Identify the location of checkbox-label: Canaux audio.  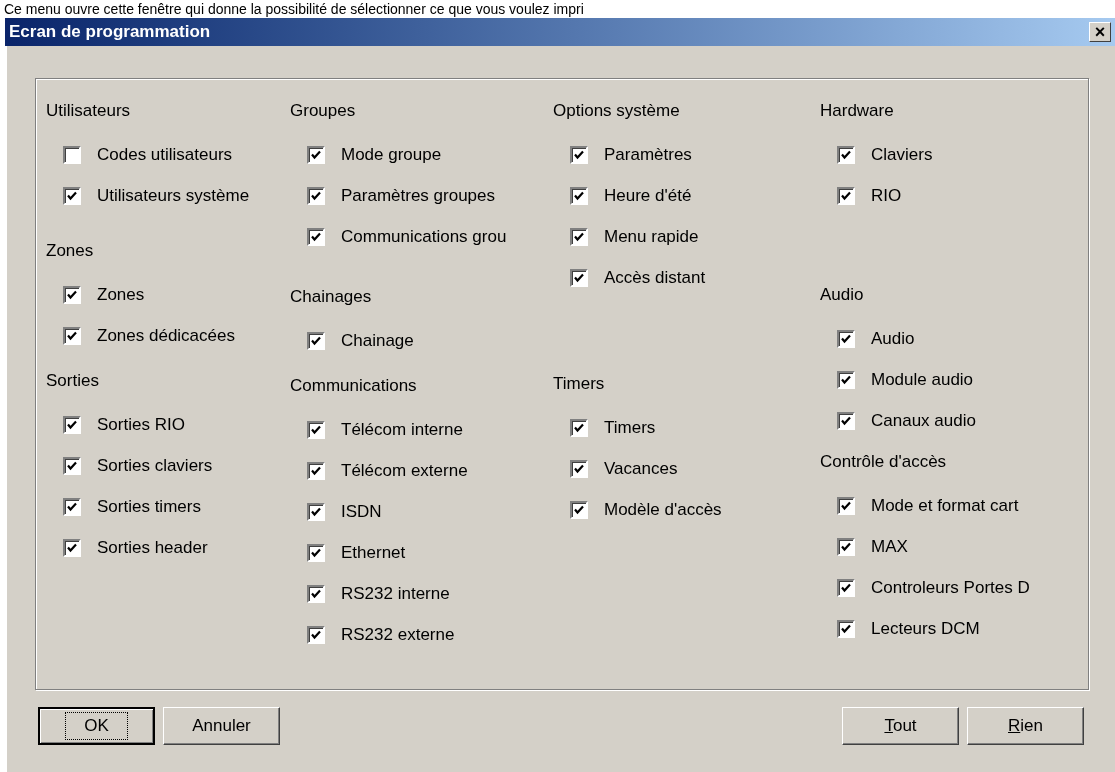
(923, 421).